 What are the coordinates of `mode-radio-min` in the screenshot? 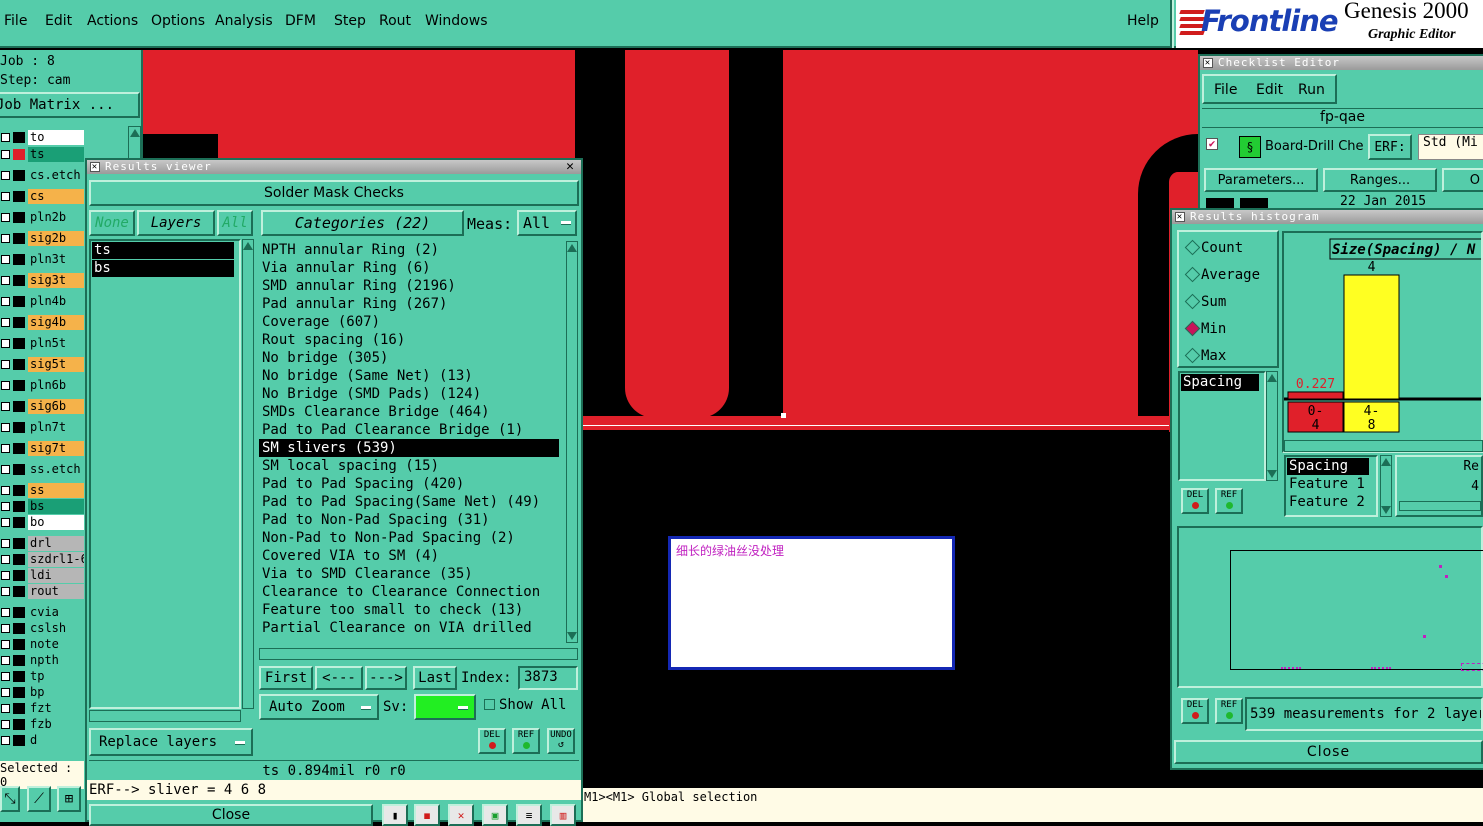 It's located at (1192, 328).